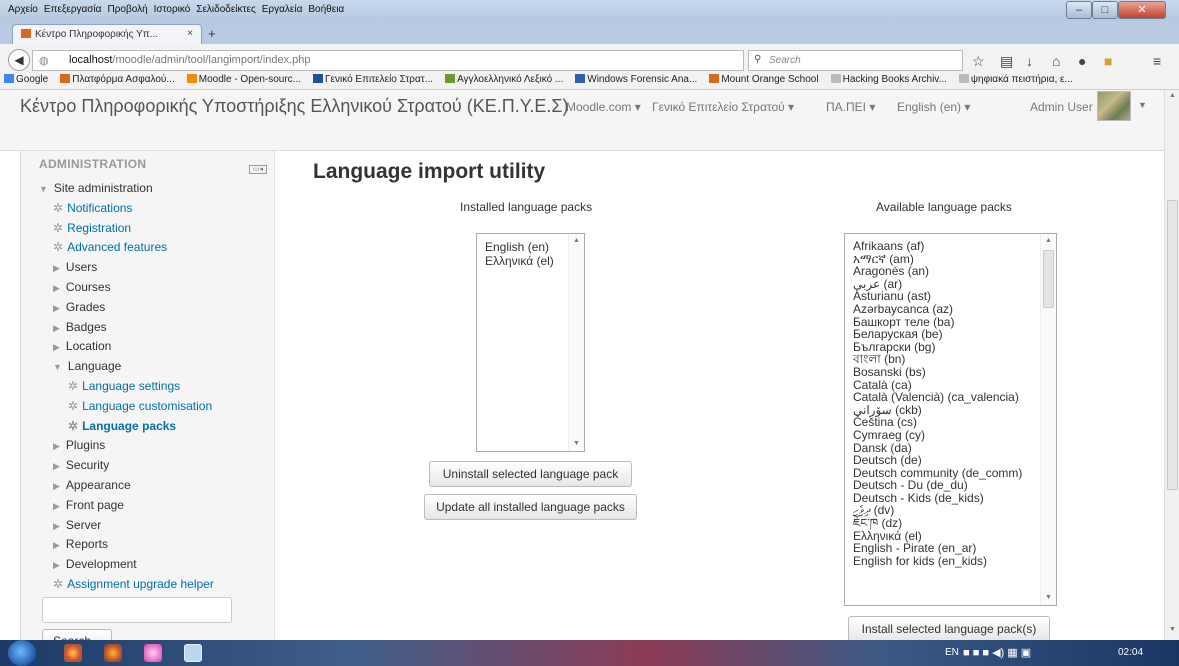 The width and height of the screenshot is (1179, 666). What do you see at coordinates (326, 9) in the screenshot?
I see `browser-menu-item: Βοήθεια` at bounding box center [326, 9].